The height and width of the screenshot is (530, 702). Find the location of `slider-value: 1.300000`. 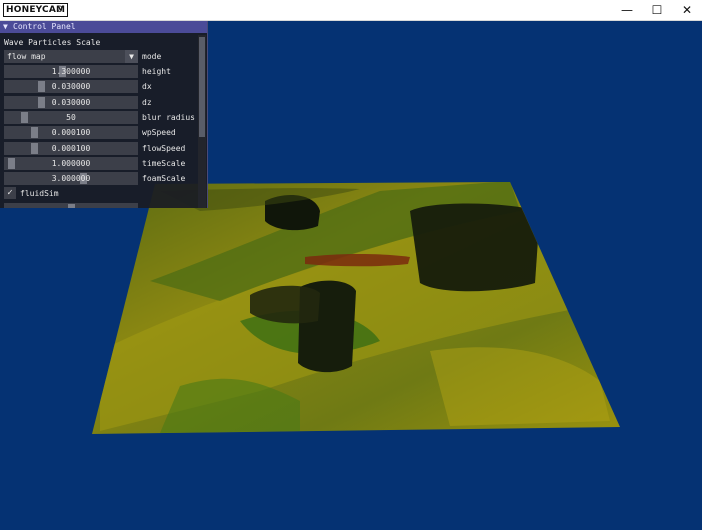

slider-value: 1.300000 is located at coordinates (71, 71).